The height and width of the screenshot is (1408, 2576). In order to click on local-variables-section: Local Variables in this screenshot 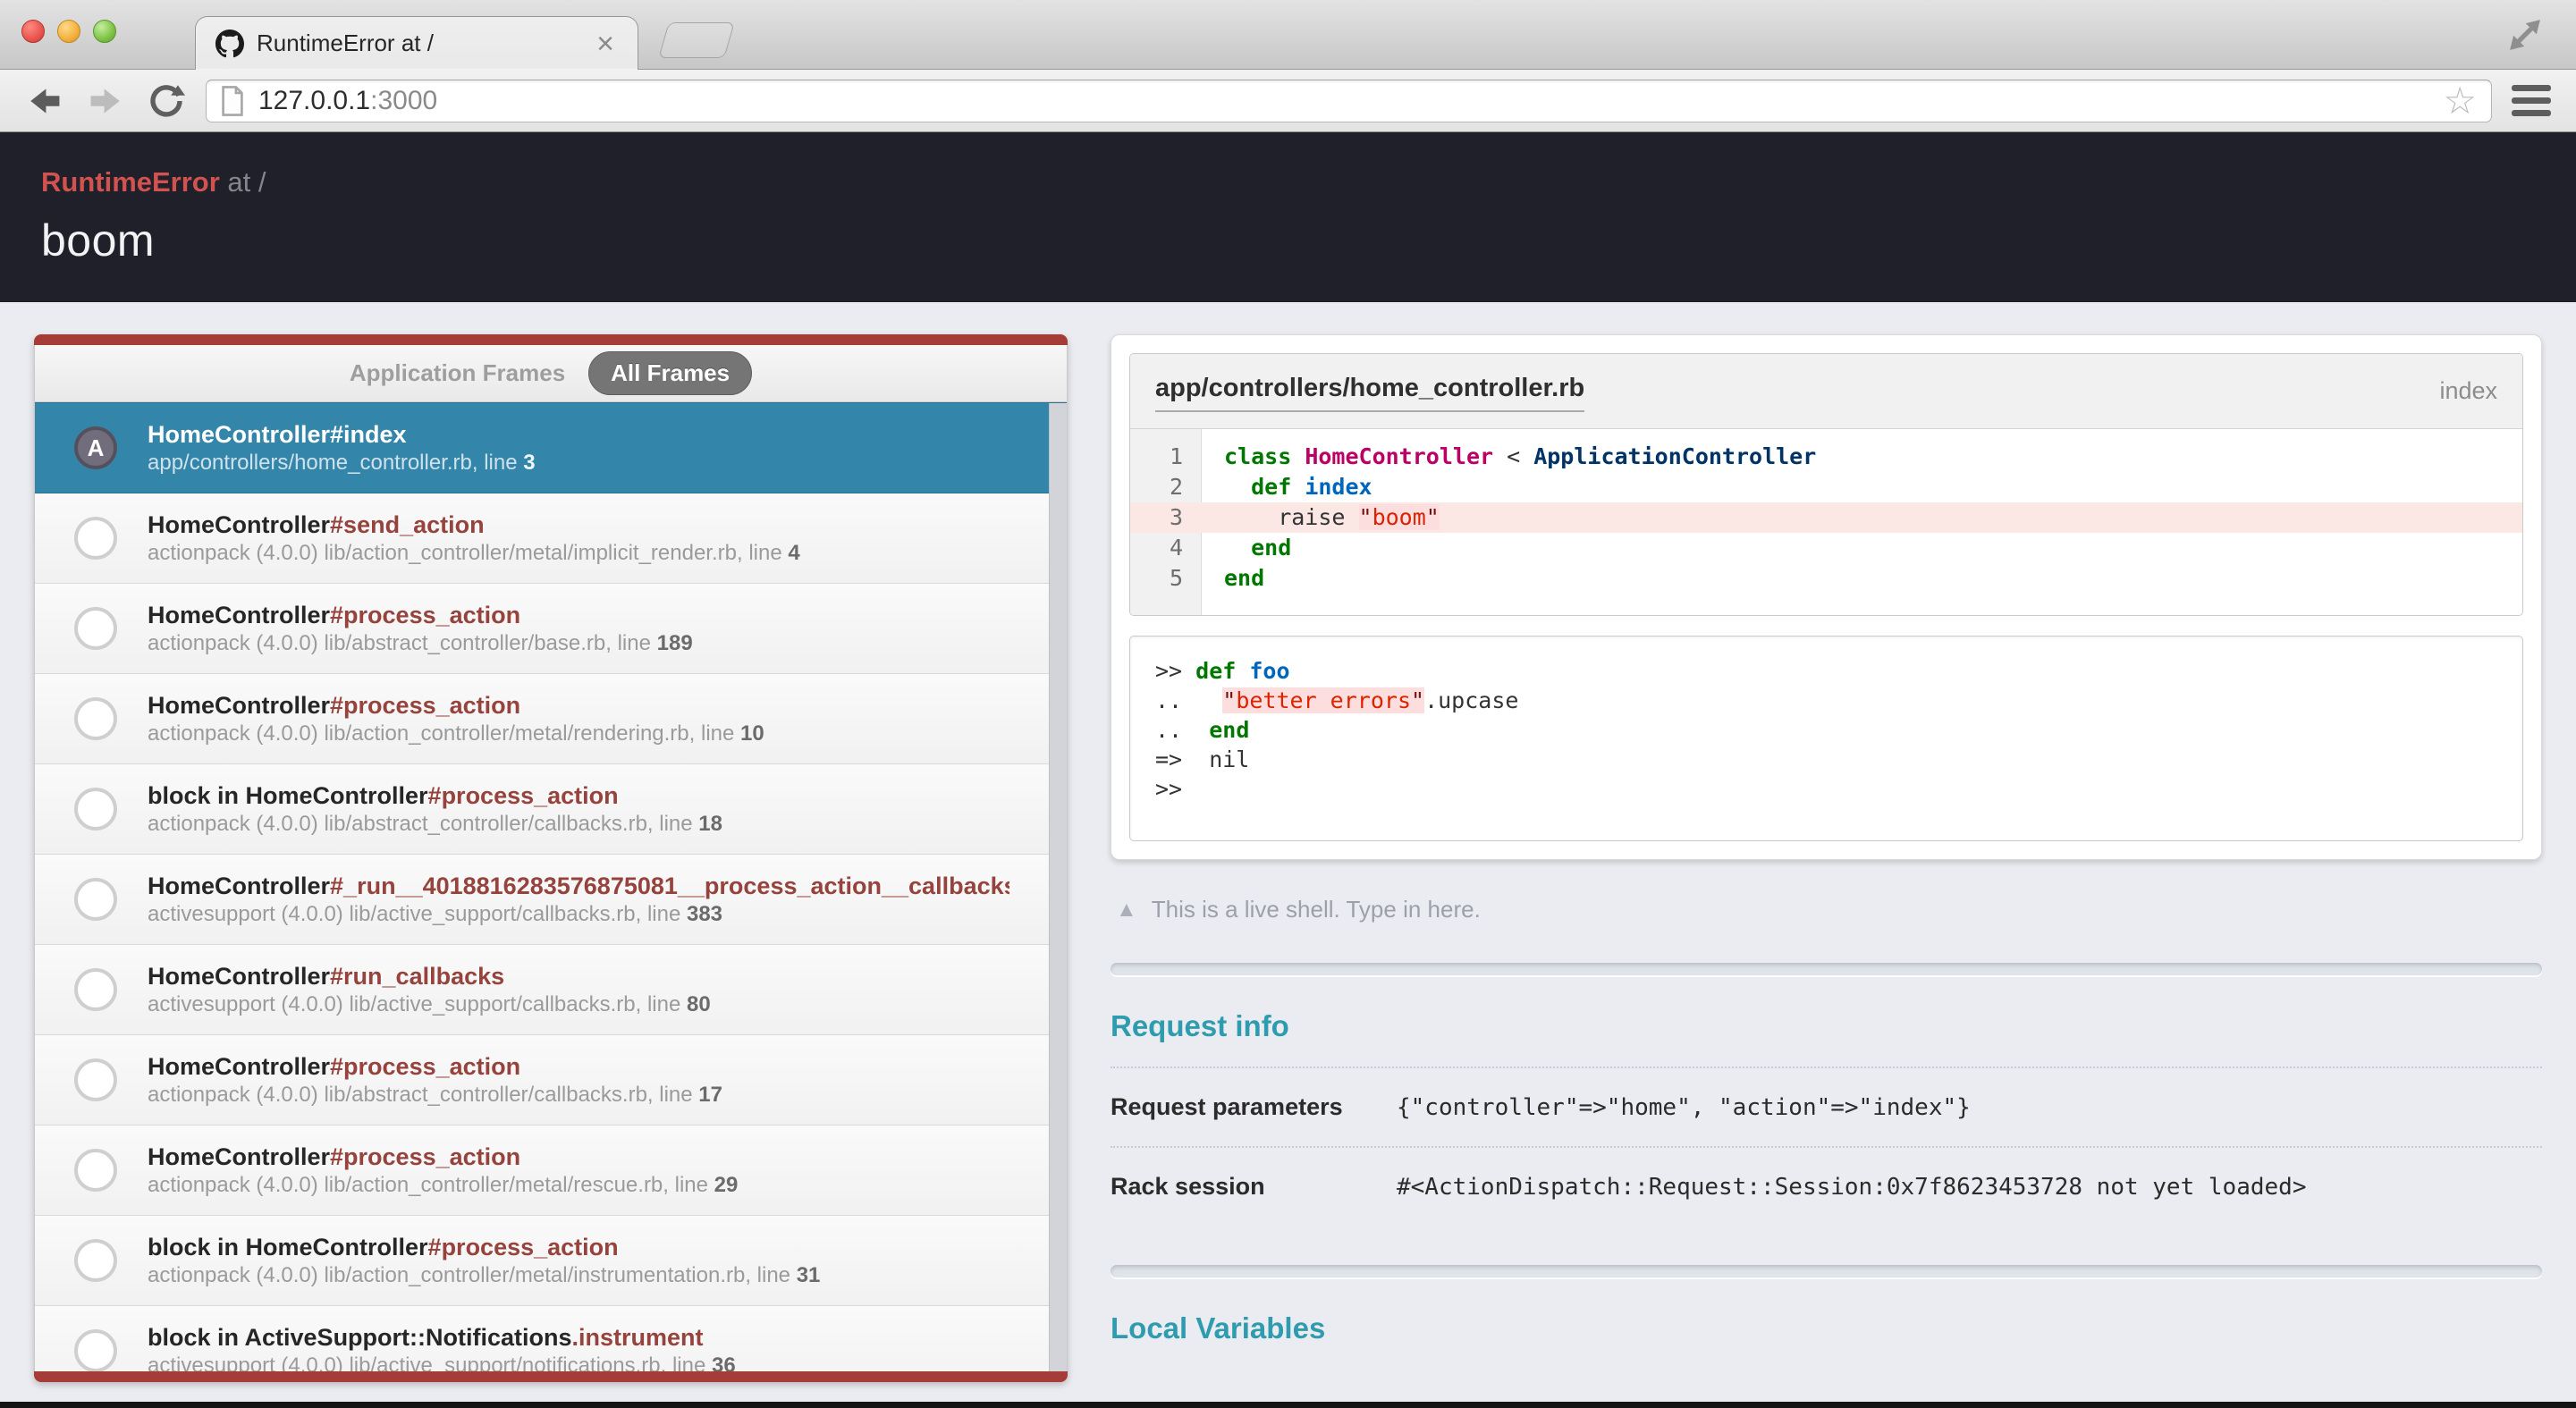, I will do `click(1826, 1359)`.